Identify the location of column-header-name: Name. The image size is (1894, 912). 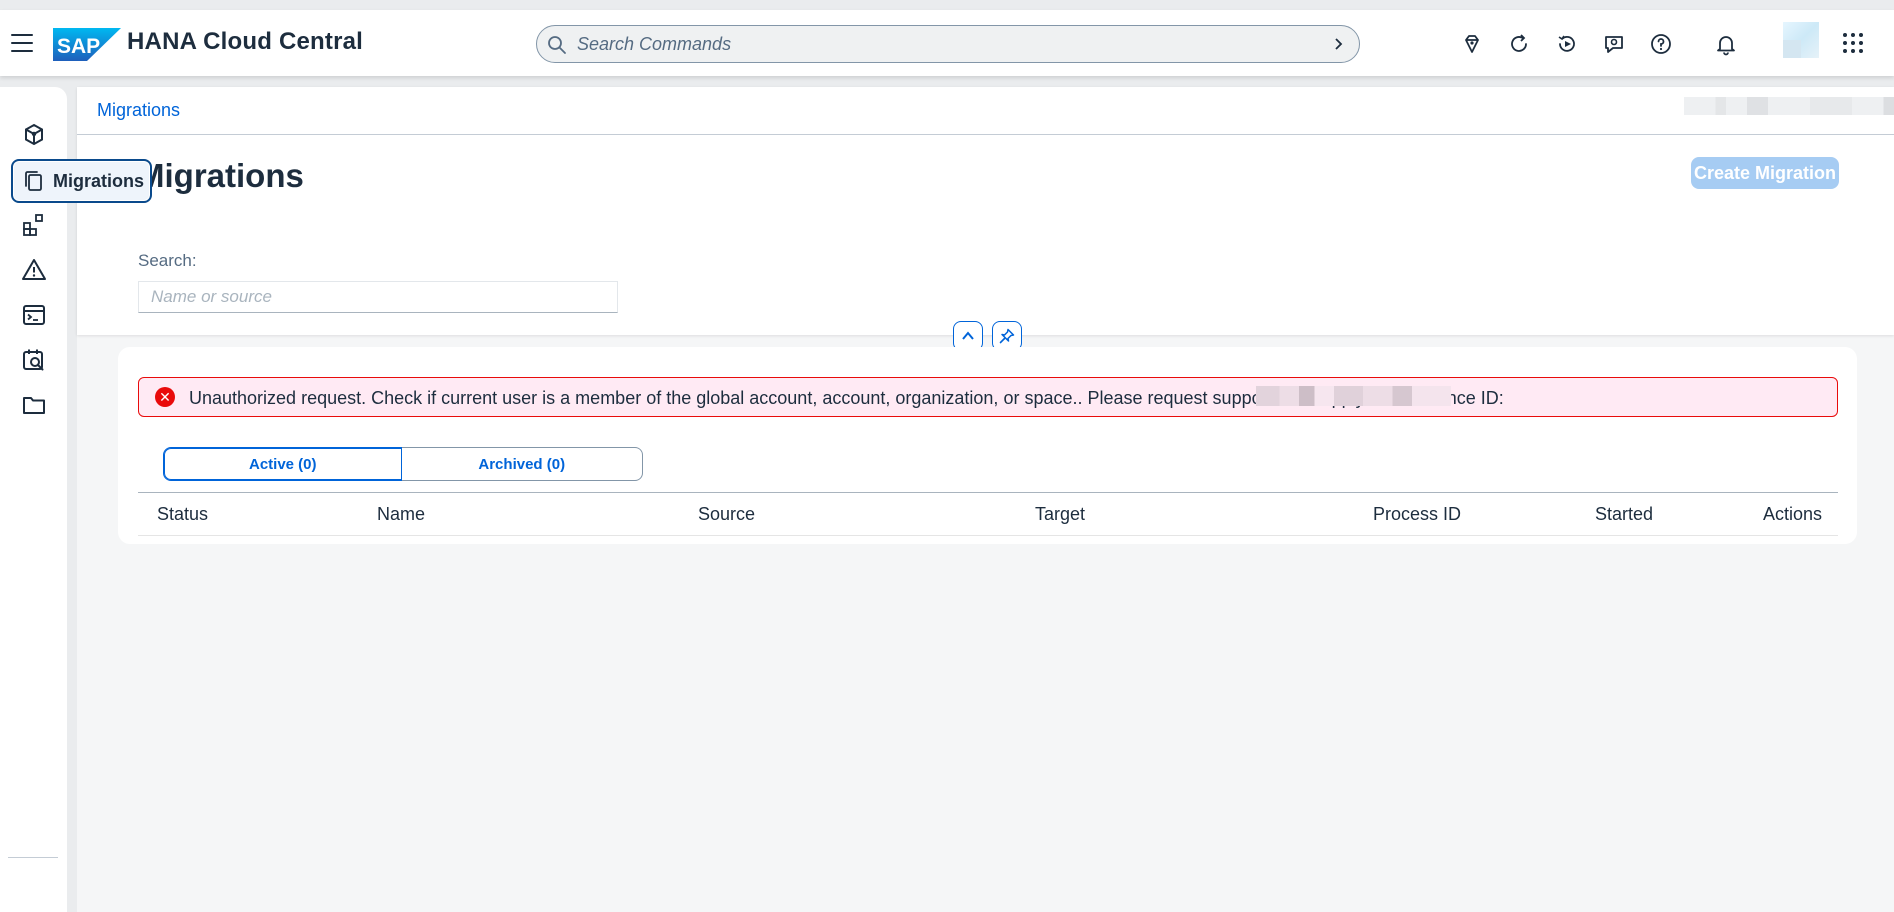
(401, 514).